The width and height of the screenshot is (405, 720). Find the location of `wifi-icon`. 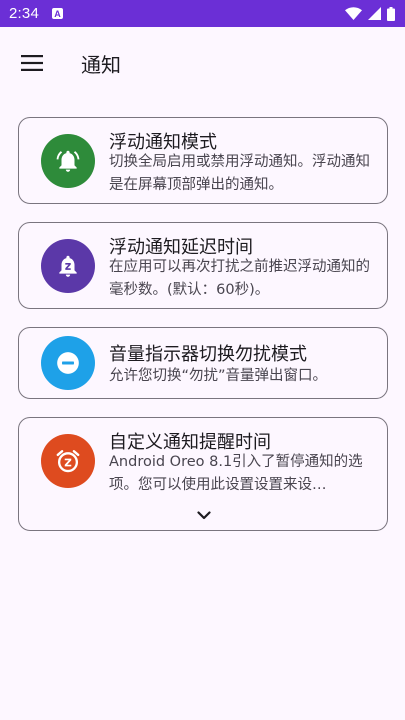

wifi-icon is located at coordinates (353, 13).